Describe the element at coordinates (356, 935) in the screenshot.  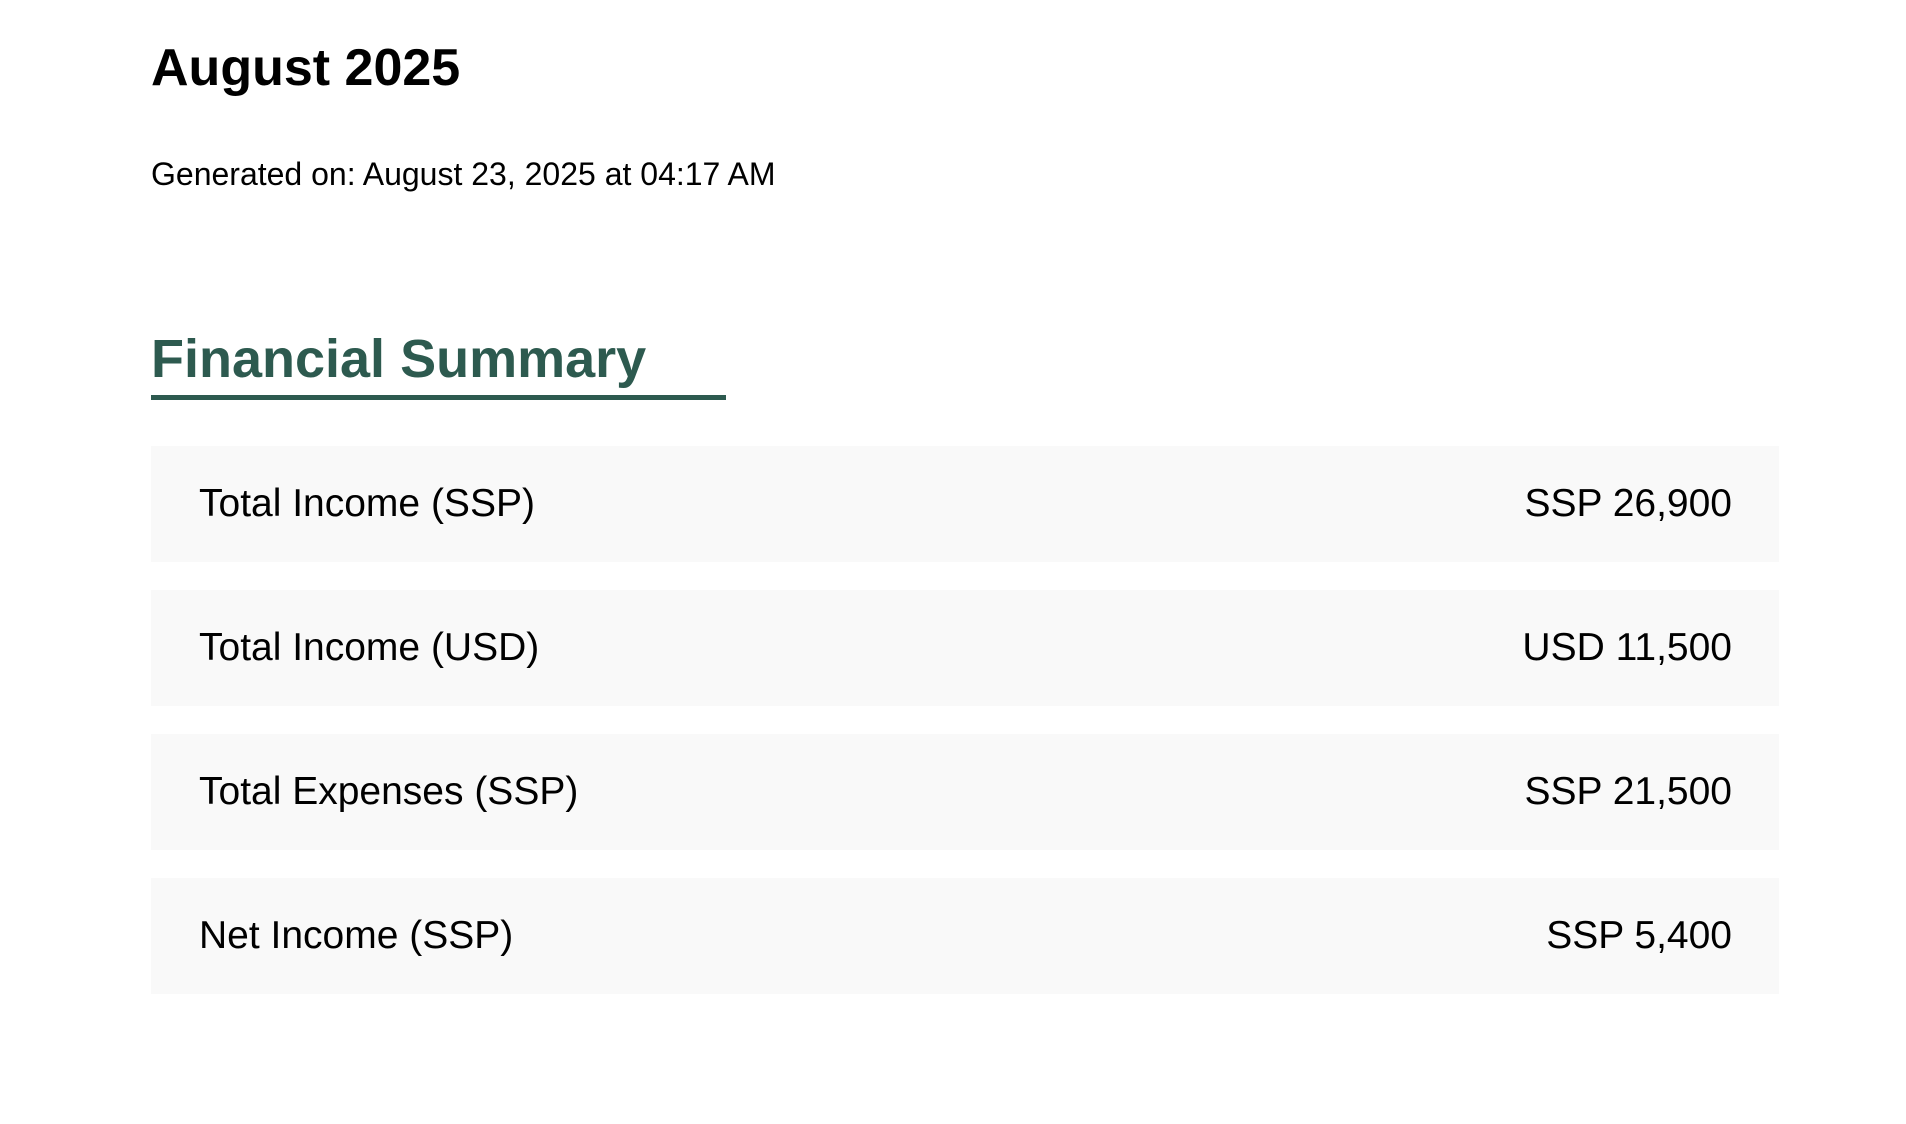
I see `summary-row-label: Net Income (SSP)` at that location.